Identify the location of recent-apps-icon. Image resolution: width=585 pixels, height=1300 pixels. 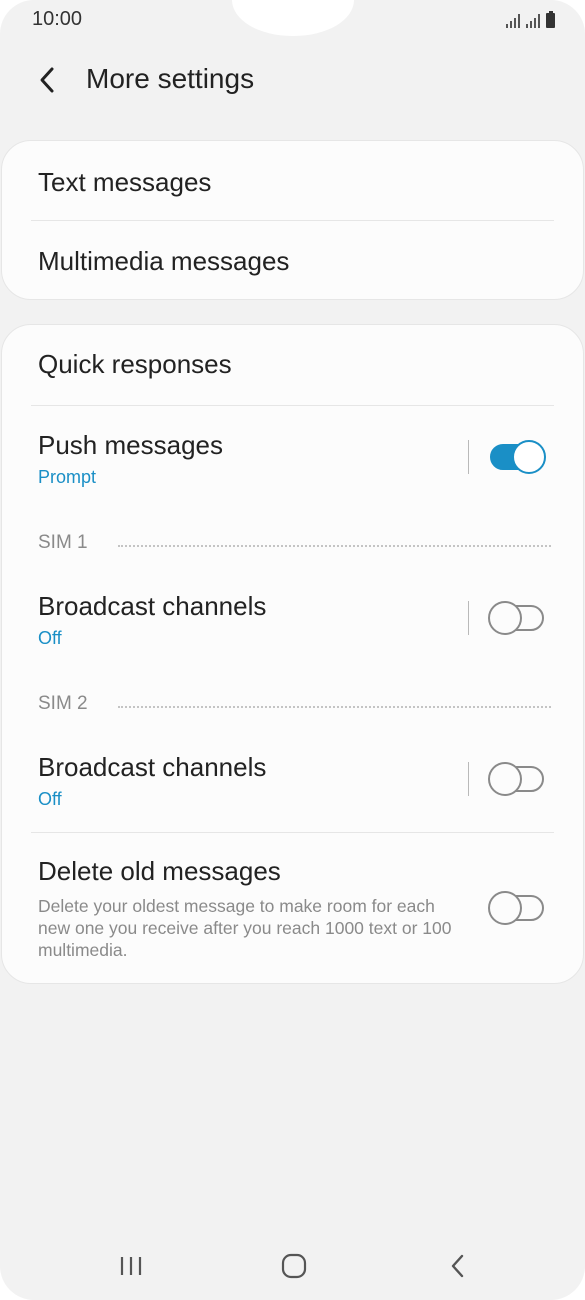
(131, 1266).